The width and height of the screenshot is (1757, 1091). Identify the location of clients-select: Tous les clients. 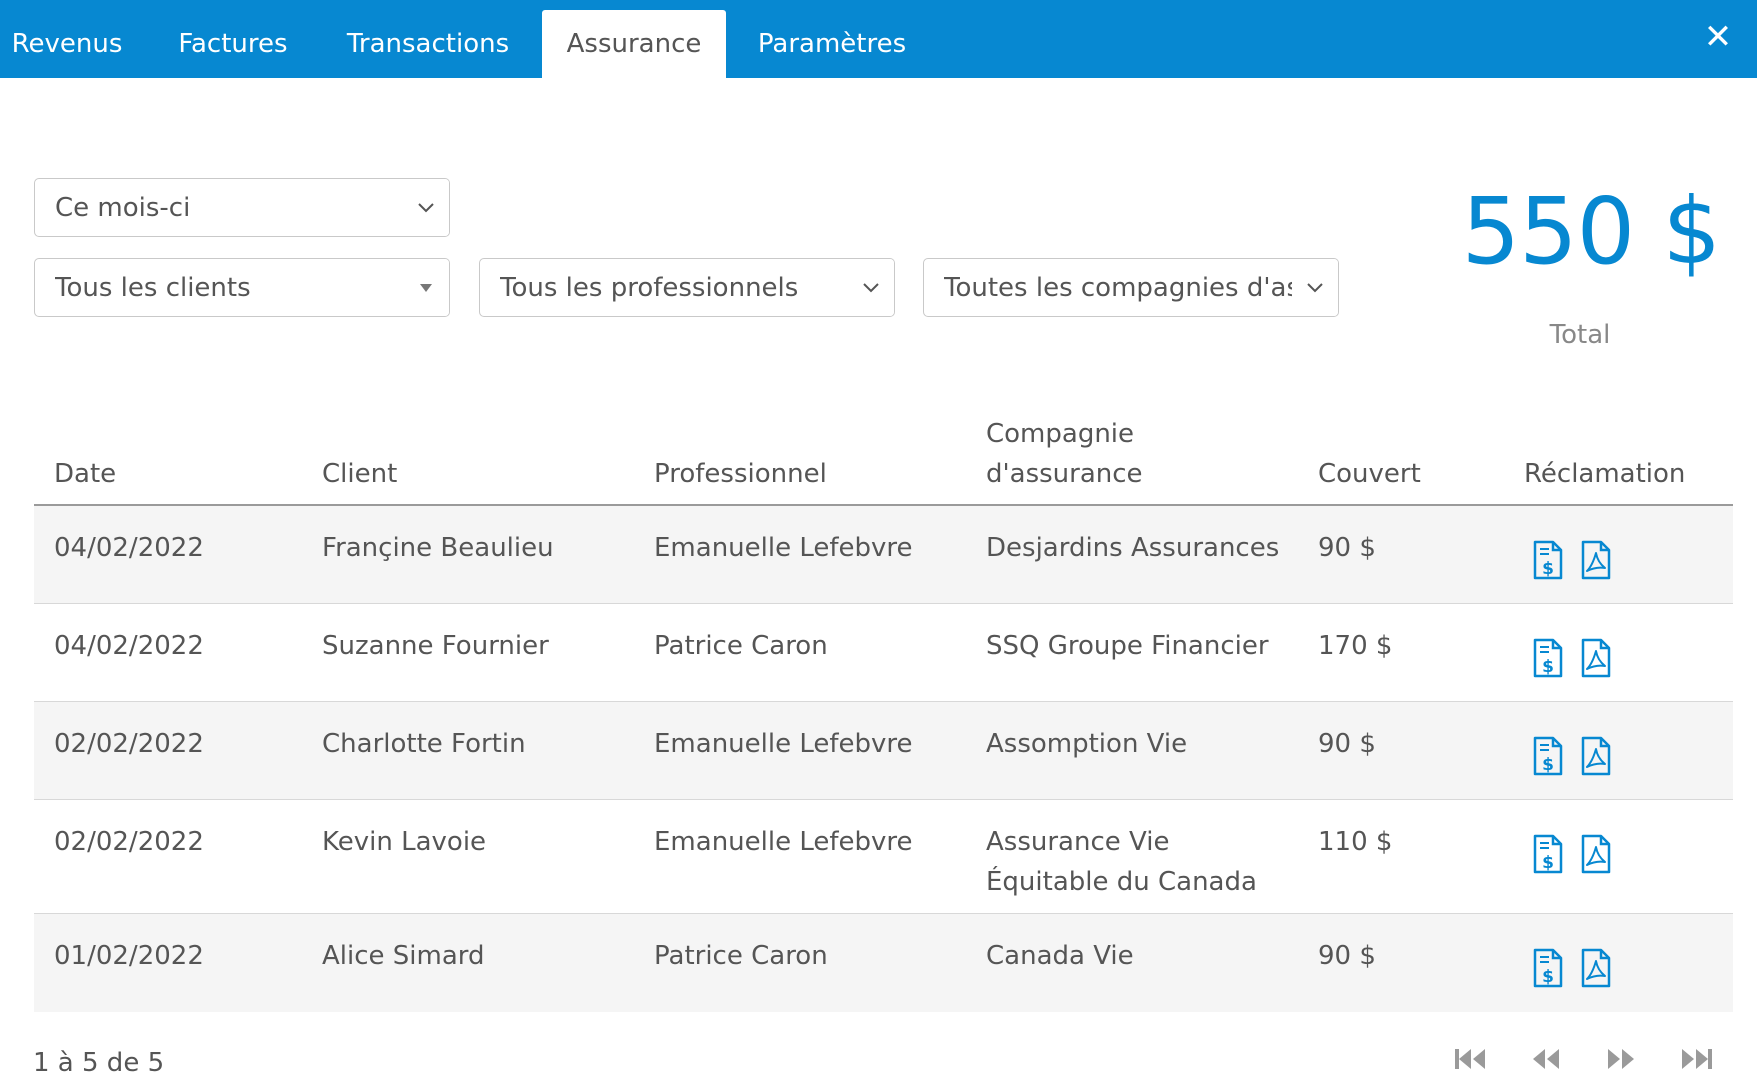
(242, 287).